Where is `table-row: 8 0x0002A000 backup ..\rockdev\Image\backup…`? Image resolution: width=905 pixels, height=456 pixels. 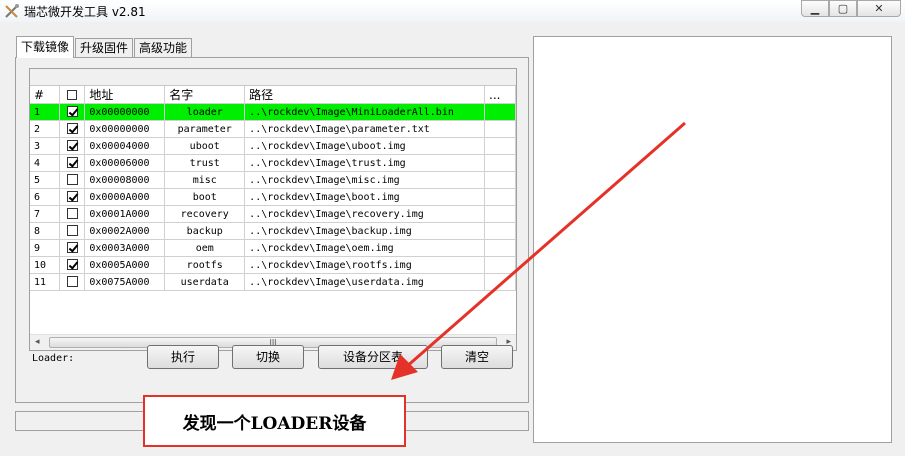 table-row: 8 0x0002A000 backup ..\rockdev\Image\backup… is located at coordinates (273, 231).